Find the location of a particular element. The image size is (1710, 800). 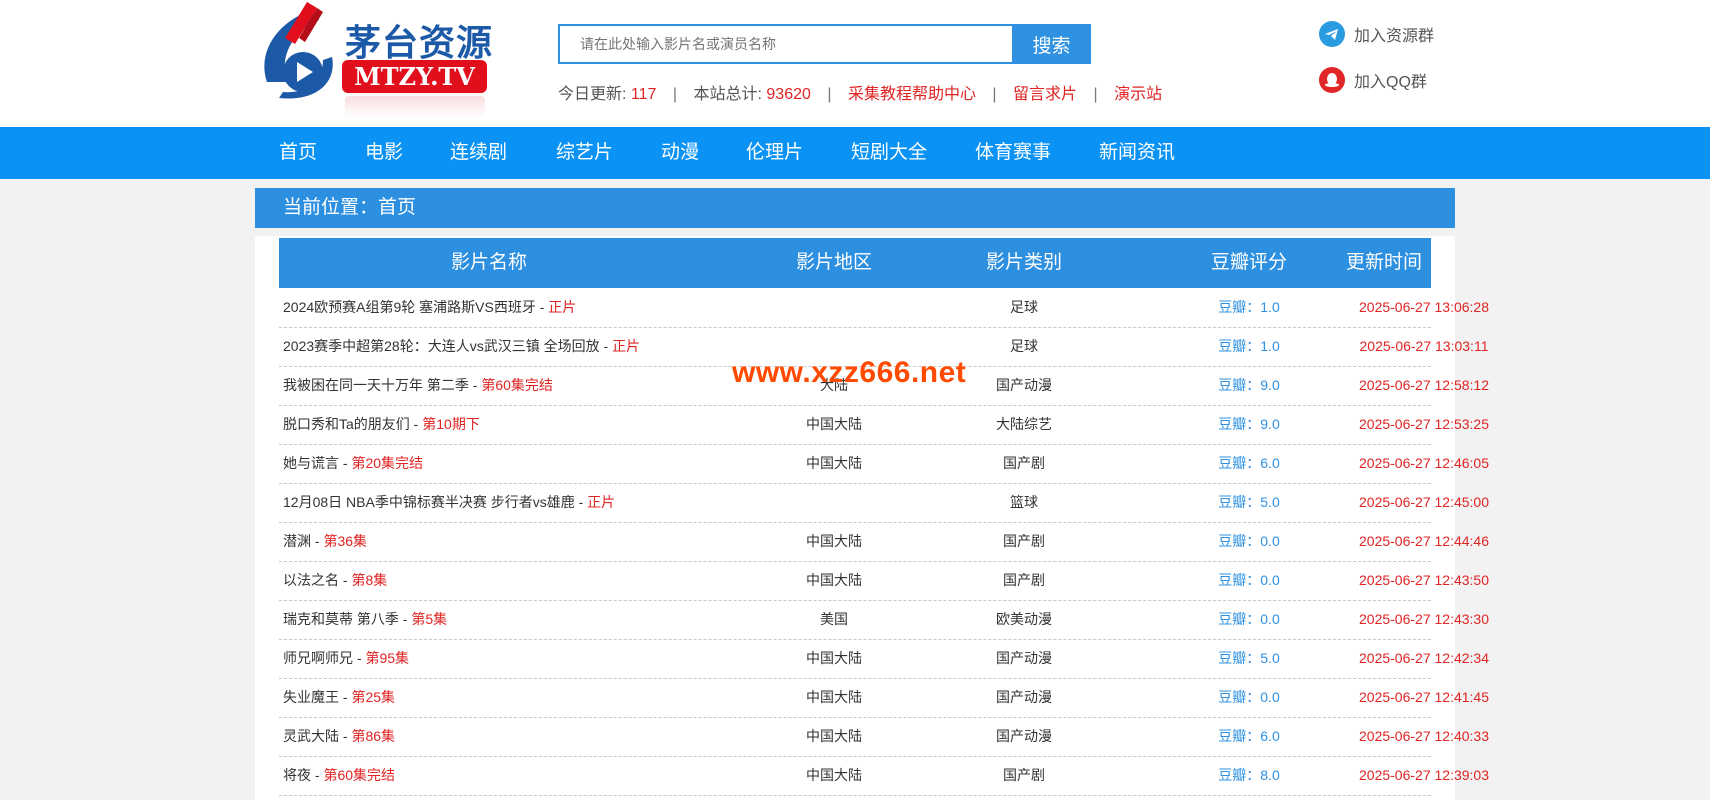

episode-text: 第20集完结 is located at coordinates (387, 463).